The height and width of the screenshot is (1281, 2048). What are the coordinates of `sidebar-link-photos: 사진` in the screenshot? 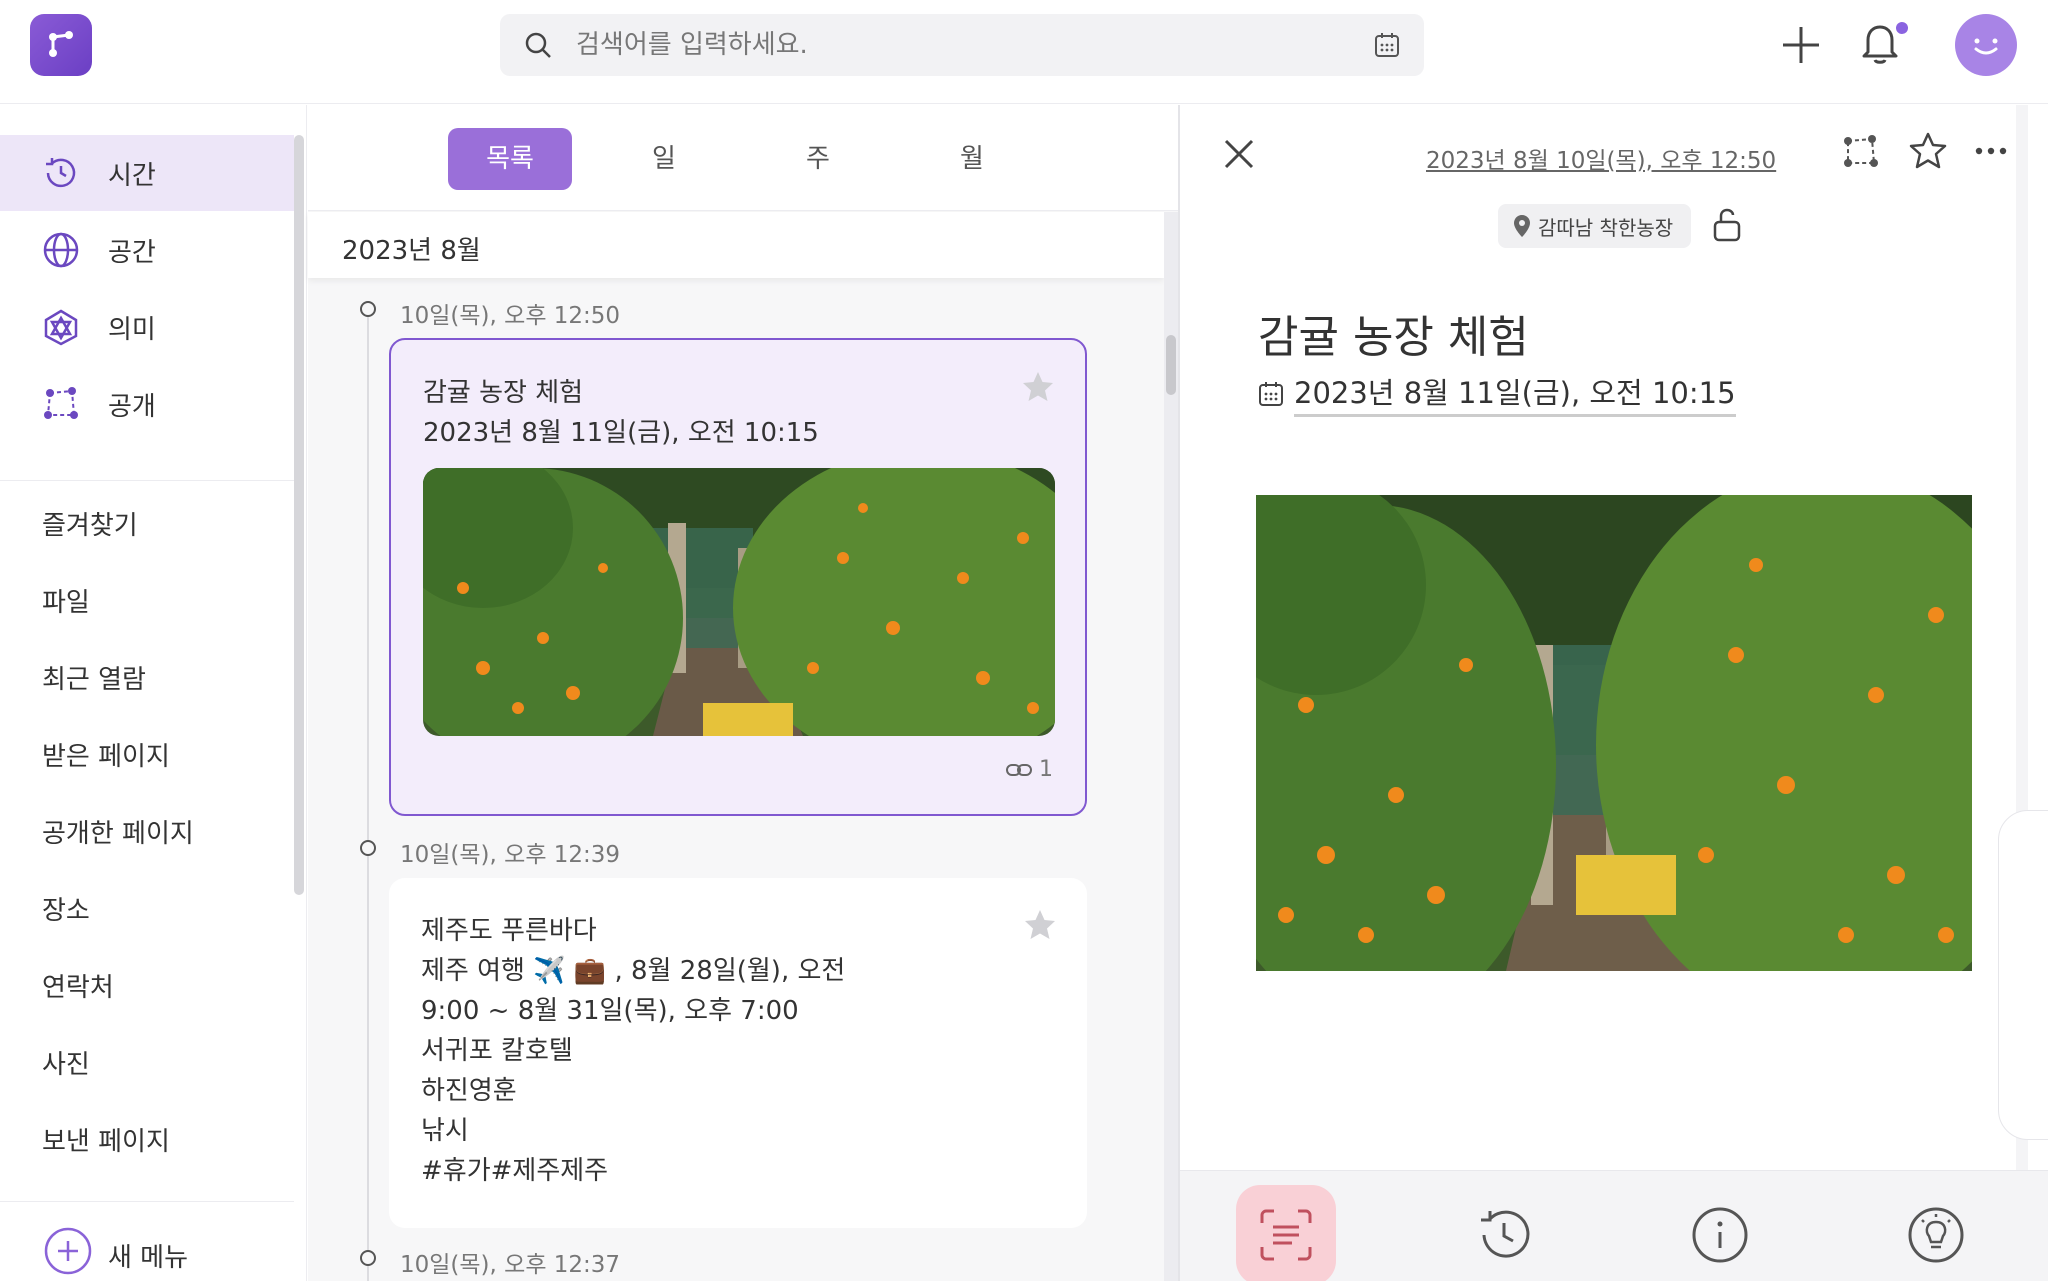 It's located at (66, 1062).